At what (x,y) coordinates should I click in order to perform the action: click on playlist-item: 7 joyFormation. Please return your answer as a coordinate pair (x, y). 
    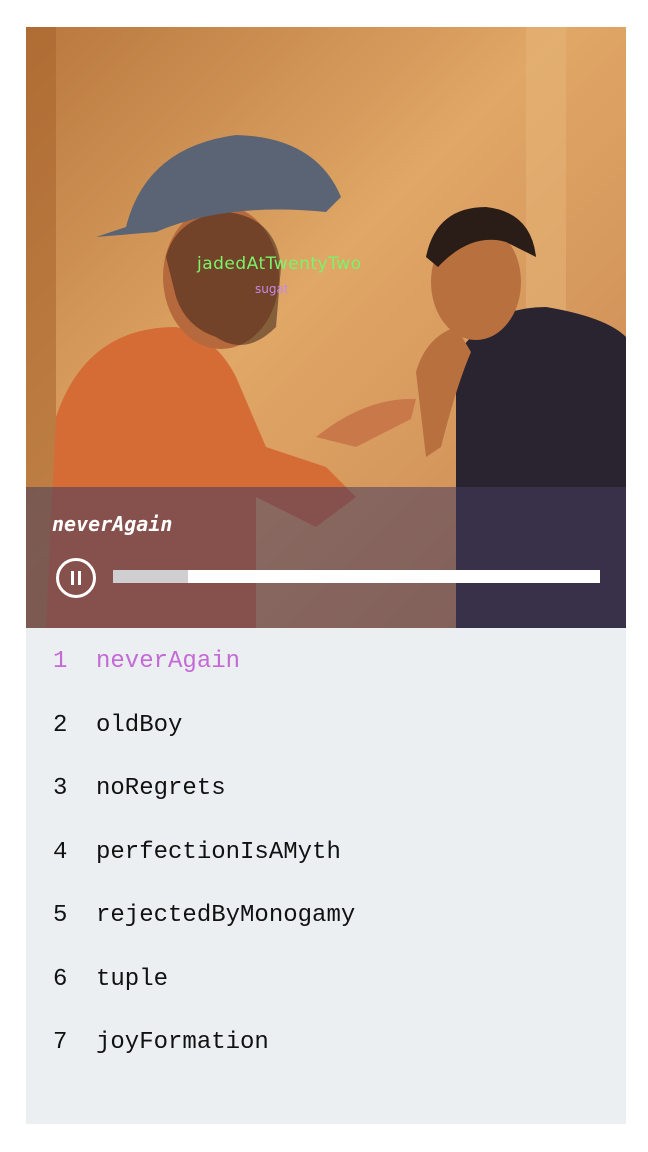
    Looking at the image, I should click on (326, 1061).